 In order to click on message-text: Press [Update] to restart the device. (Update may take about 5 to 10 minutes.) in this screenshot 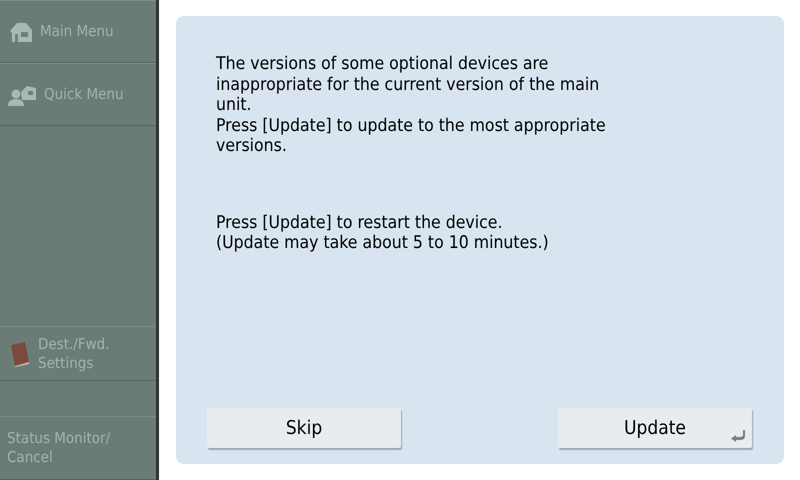, I will do `click(383, 233)`.